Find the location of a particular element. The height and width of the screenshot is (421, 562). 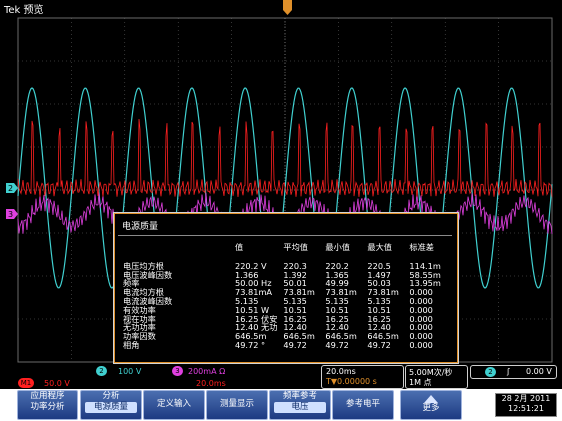

col-header: 最小值 is located at coordinates (337, 247).